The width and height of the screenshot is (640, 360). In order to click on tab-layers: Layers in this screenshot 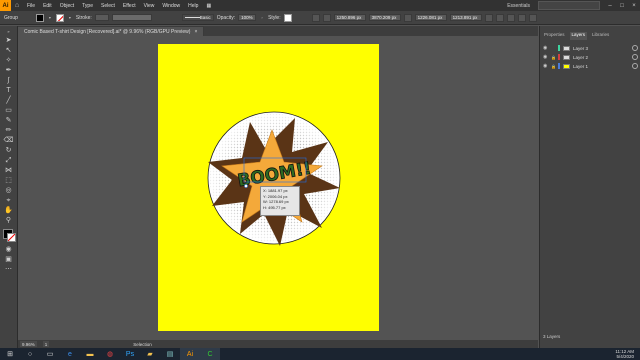, I will do `click(578, 36)`.